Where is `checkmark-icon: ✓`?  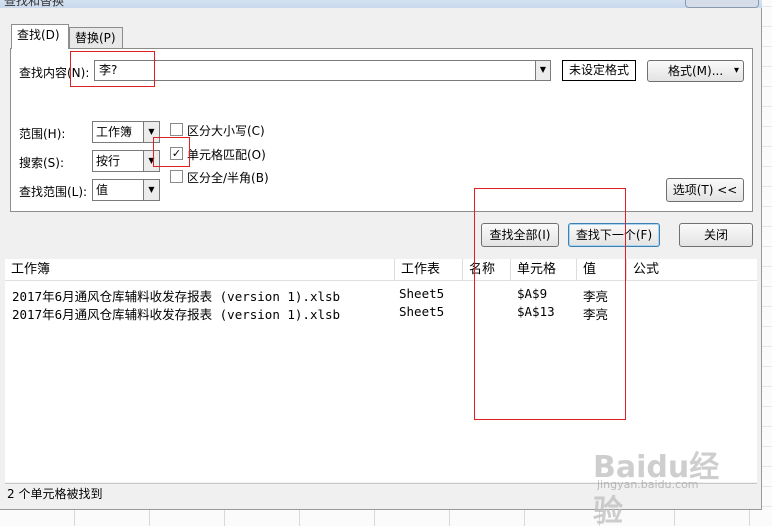
checkmark-icon: ✓ is located at coordinates (176, 153).